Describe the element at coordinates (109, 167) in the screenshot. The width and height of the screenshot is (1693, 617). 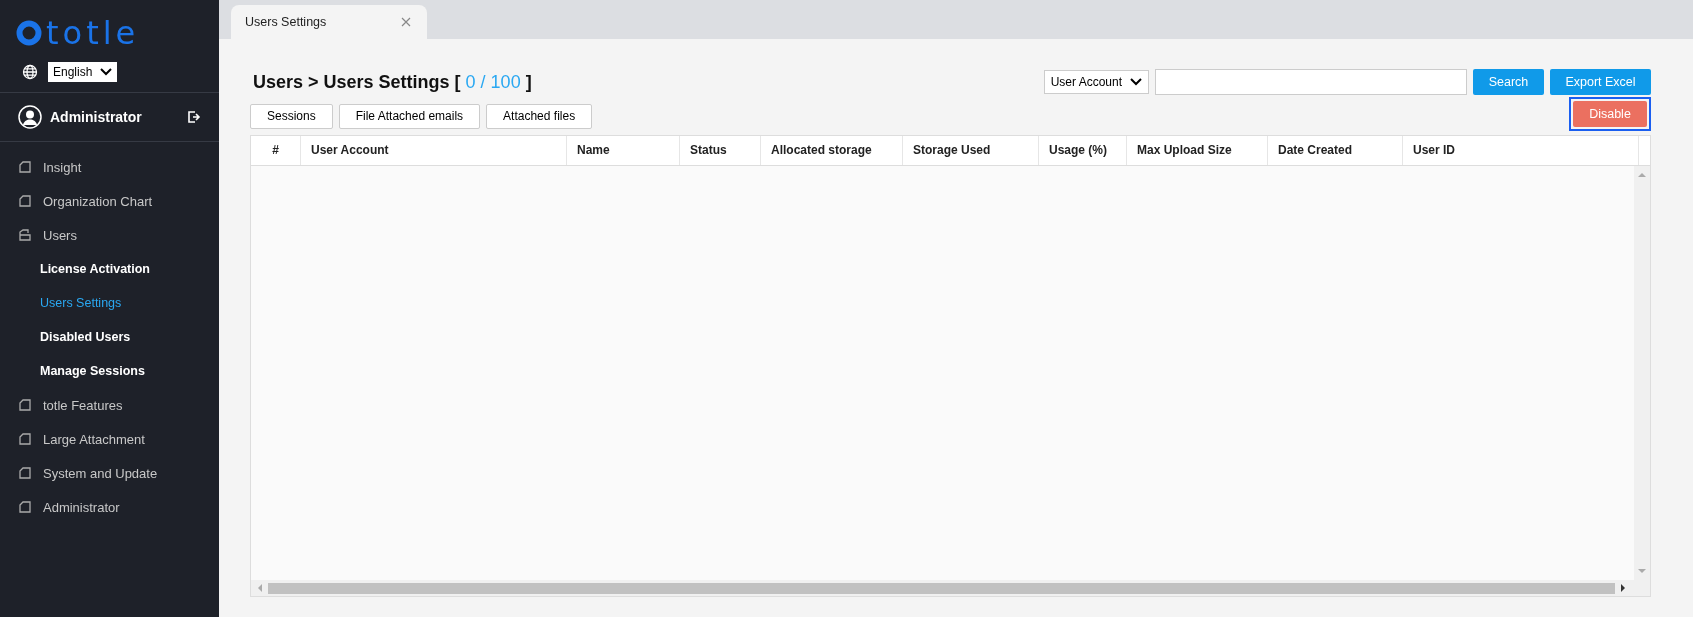
I see `menu-item: Insight` at that location.